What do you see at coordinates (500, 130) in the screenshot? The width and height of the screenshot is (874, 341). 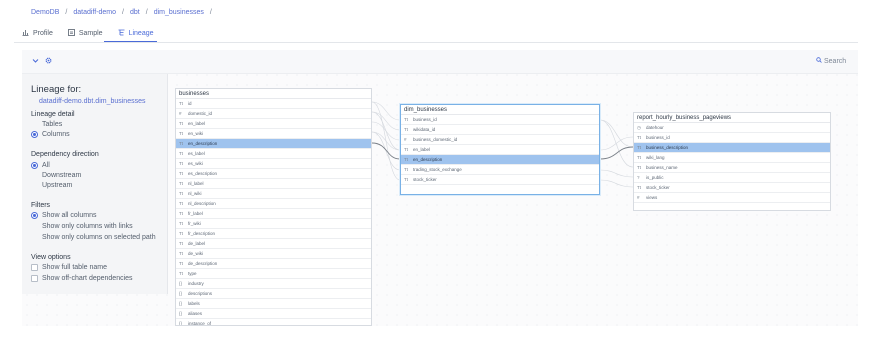 I see `column-row: Tt wikidata_id` at bounding box center [500, 130].